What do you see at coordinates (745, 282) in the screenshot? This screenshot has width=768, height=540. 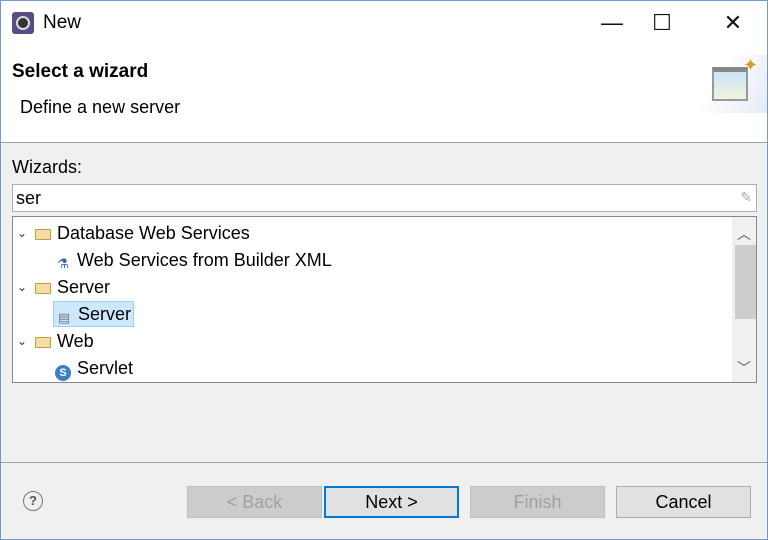 I see `scroll-thumb` at bounding box center [745, 282].